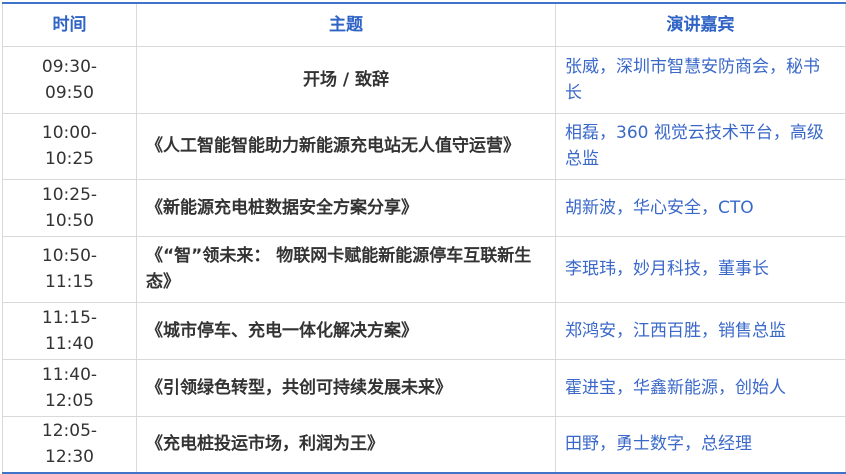 This screenshot has width=846, height=474. Describe the element at coordinates (700, 146) in the screenshot. I see `speaker-cell: 相磊，360 视觉云技术平台，高级总监` at that location.